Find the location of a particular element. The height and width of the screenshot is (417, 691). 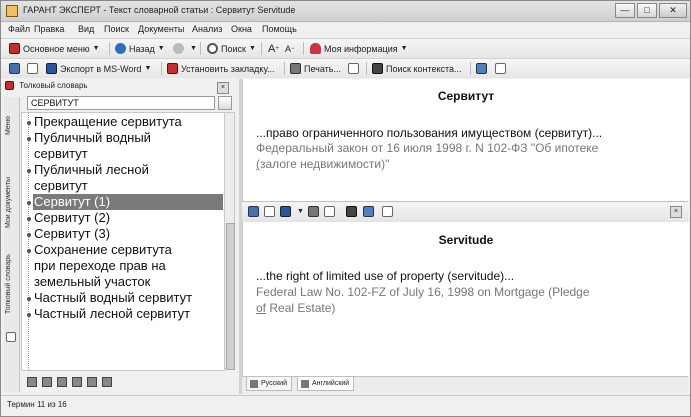

term-list-scrollbar is located at coordinates (229, 241).